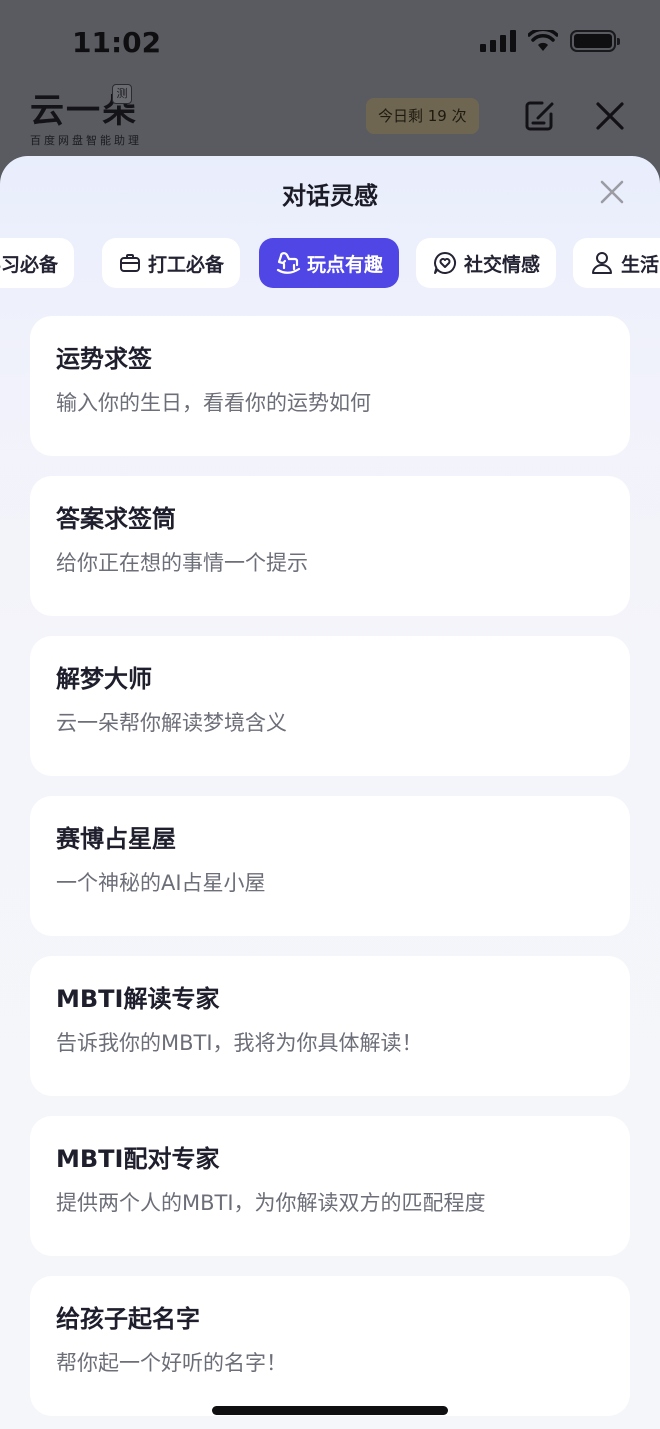 The image size is (660, 1429). Describe the element at coordinates (445, 263) in the screenshot. I see `heart-chat-icon` at that location.